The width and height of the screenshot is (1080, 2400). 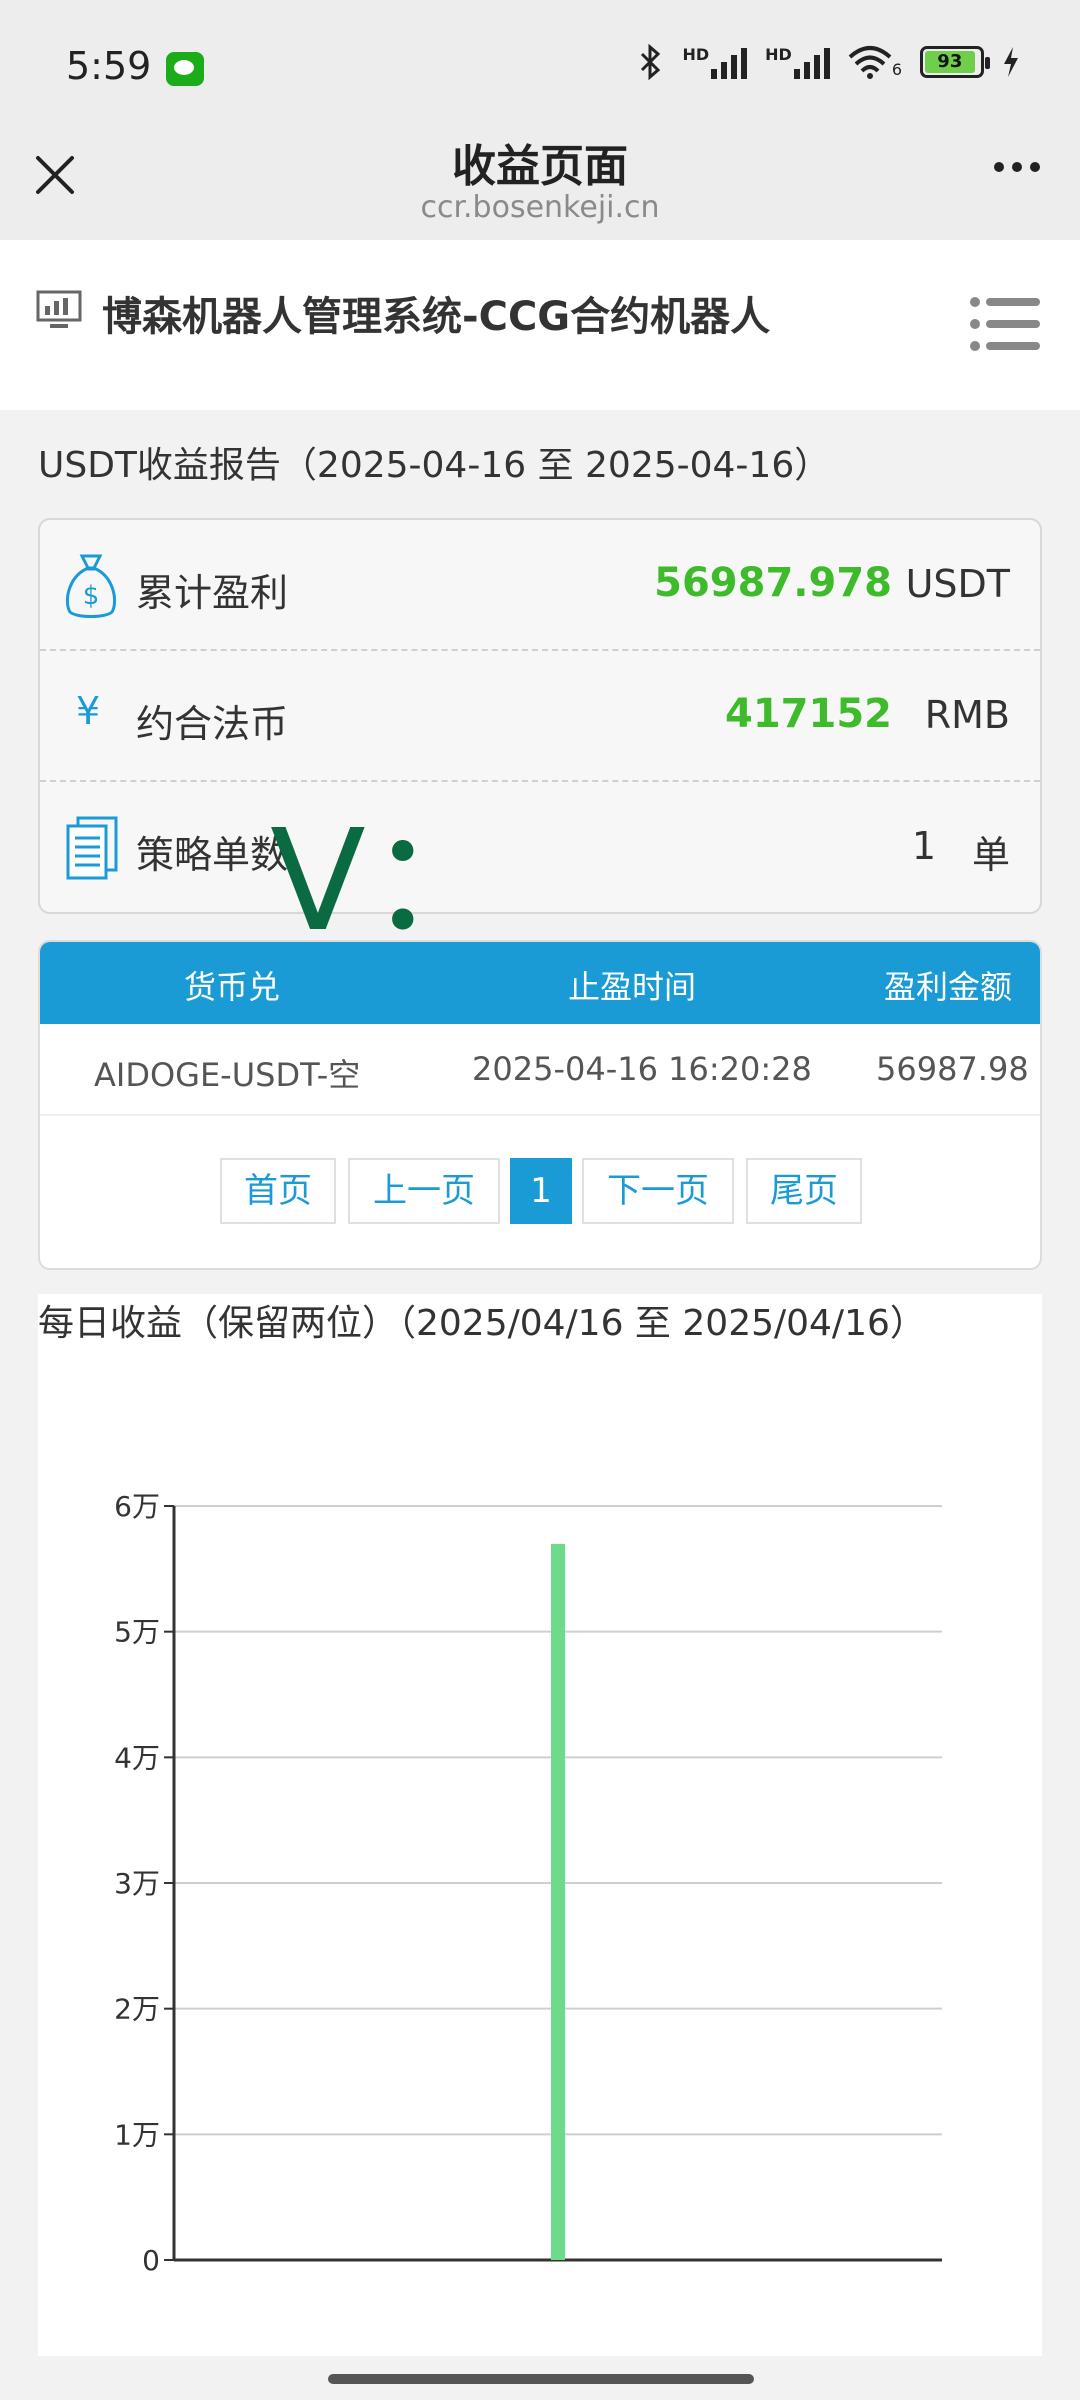 I want to click on more-icon, so click(x=1017, y=167).